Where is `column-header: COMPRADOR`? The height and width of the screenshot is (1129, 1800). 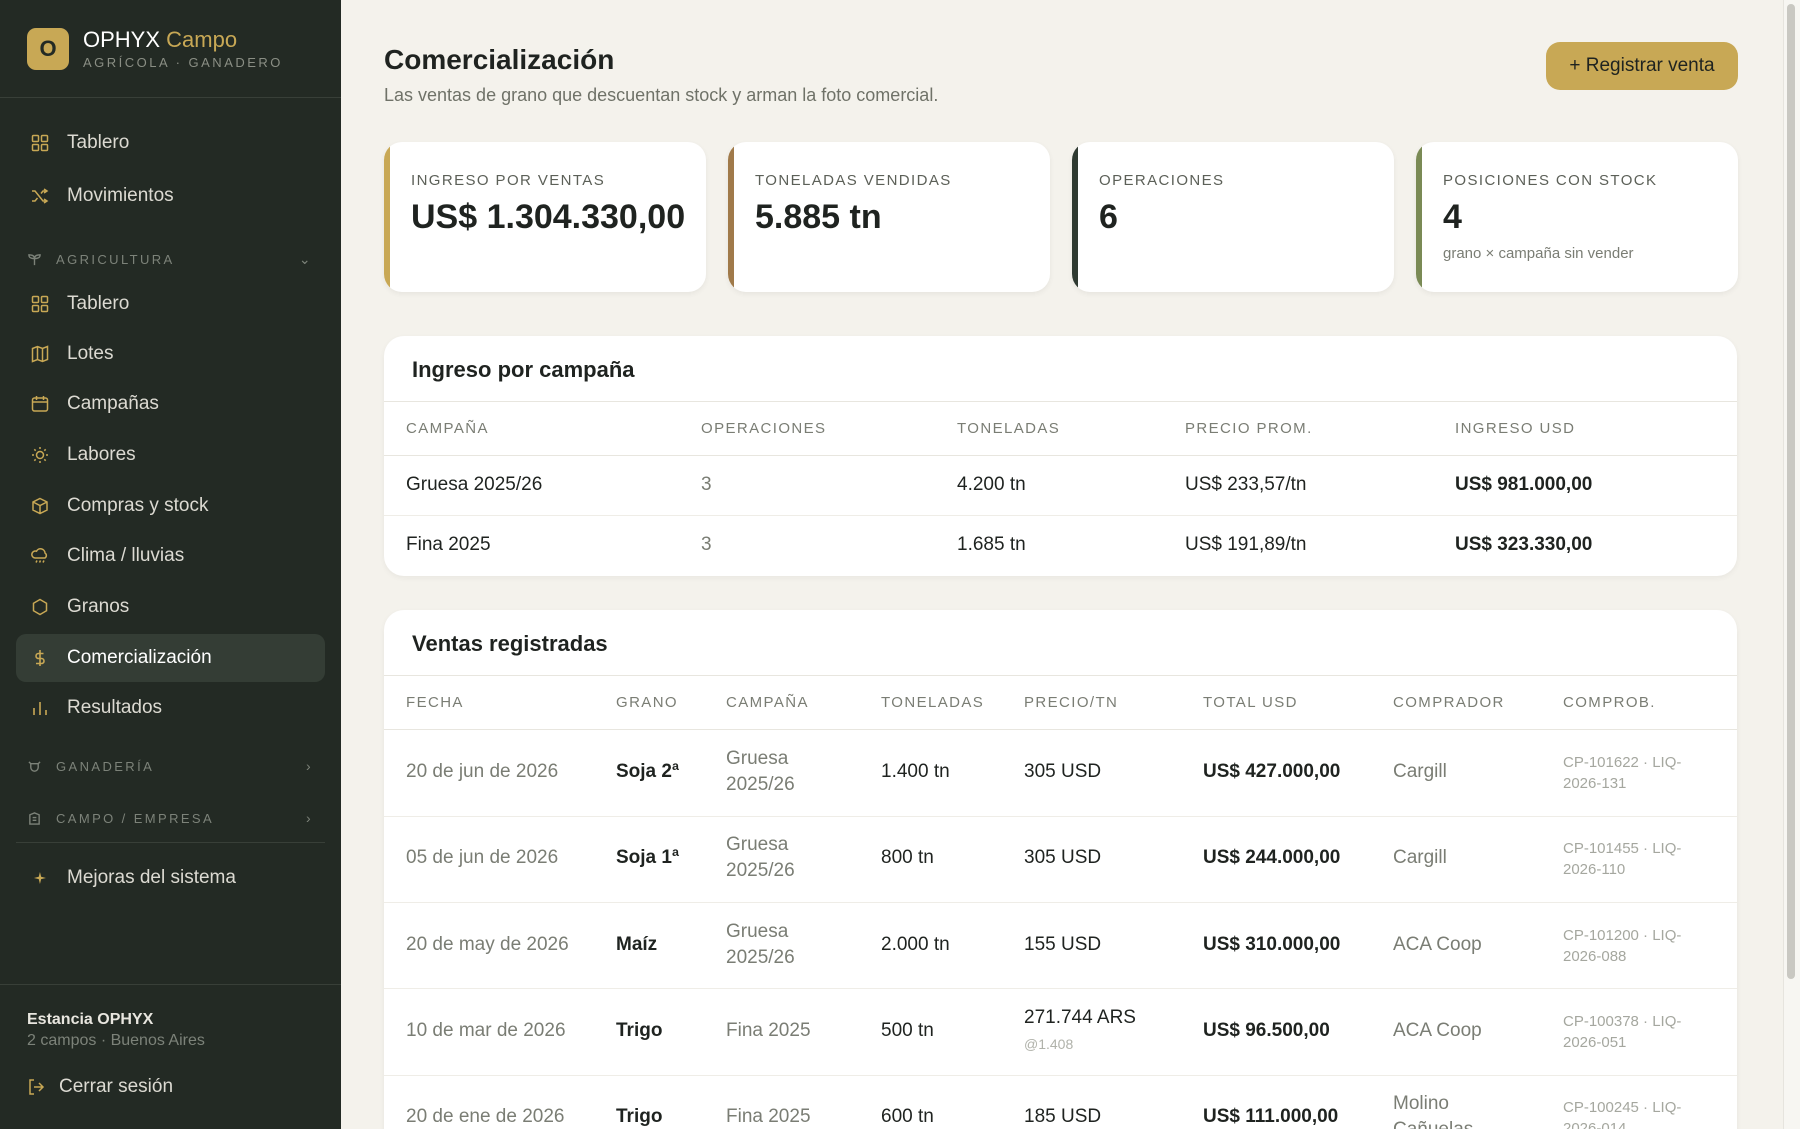 column-header: COMPRADOR is located at coordinates (1449, 702).